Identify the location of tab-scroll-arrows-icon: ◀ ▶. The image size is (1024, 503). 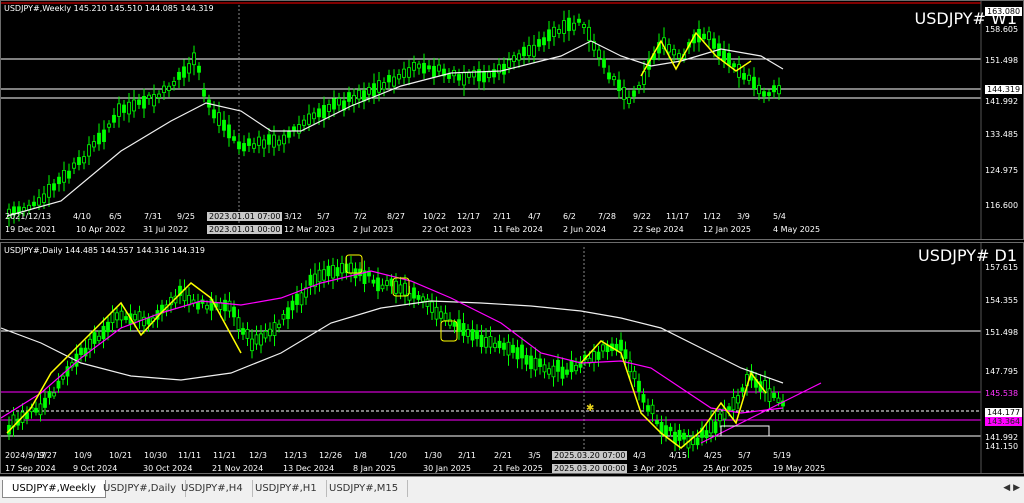
(1011, 488).